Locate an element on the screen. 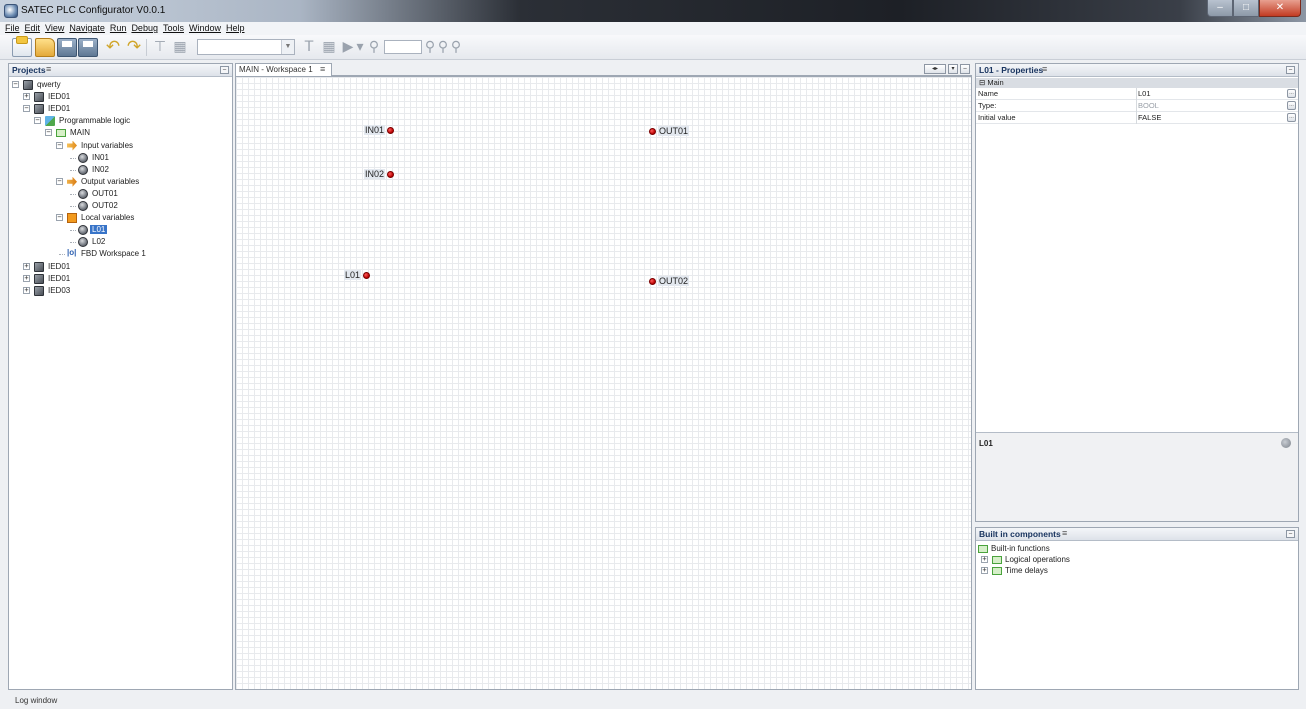  tree-item-ied03: + IED03 is located at coordinates (120, 291).